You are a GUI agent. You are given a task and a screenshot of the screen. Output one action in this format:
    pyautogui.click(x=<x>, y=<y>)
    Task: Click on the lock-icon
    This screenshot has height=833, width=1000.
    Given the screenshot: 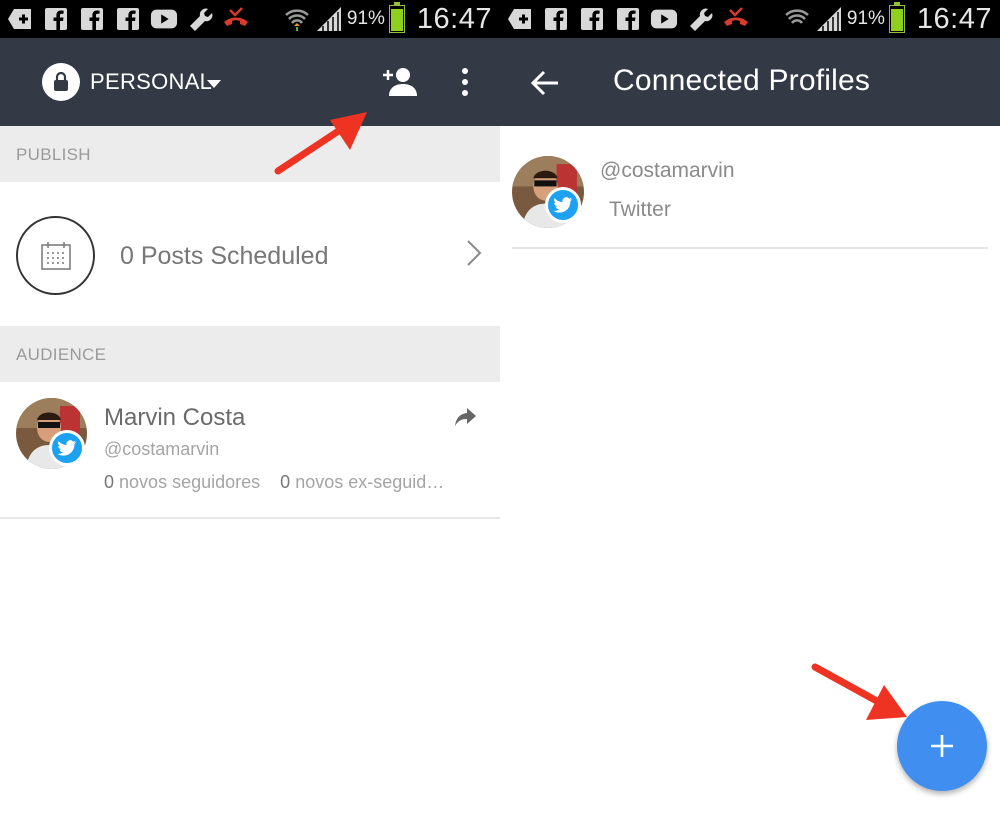 What is the action you would take?
    pyautogui.click(x=61, y=82)
    